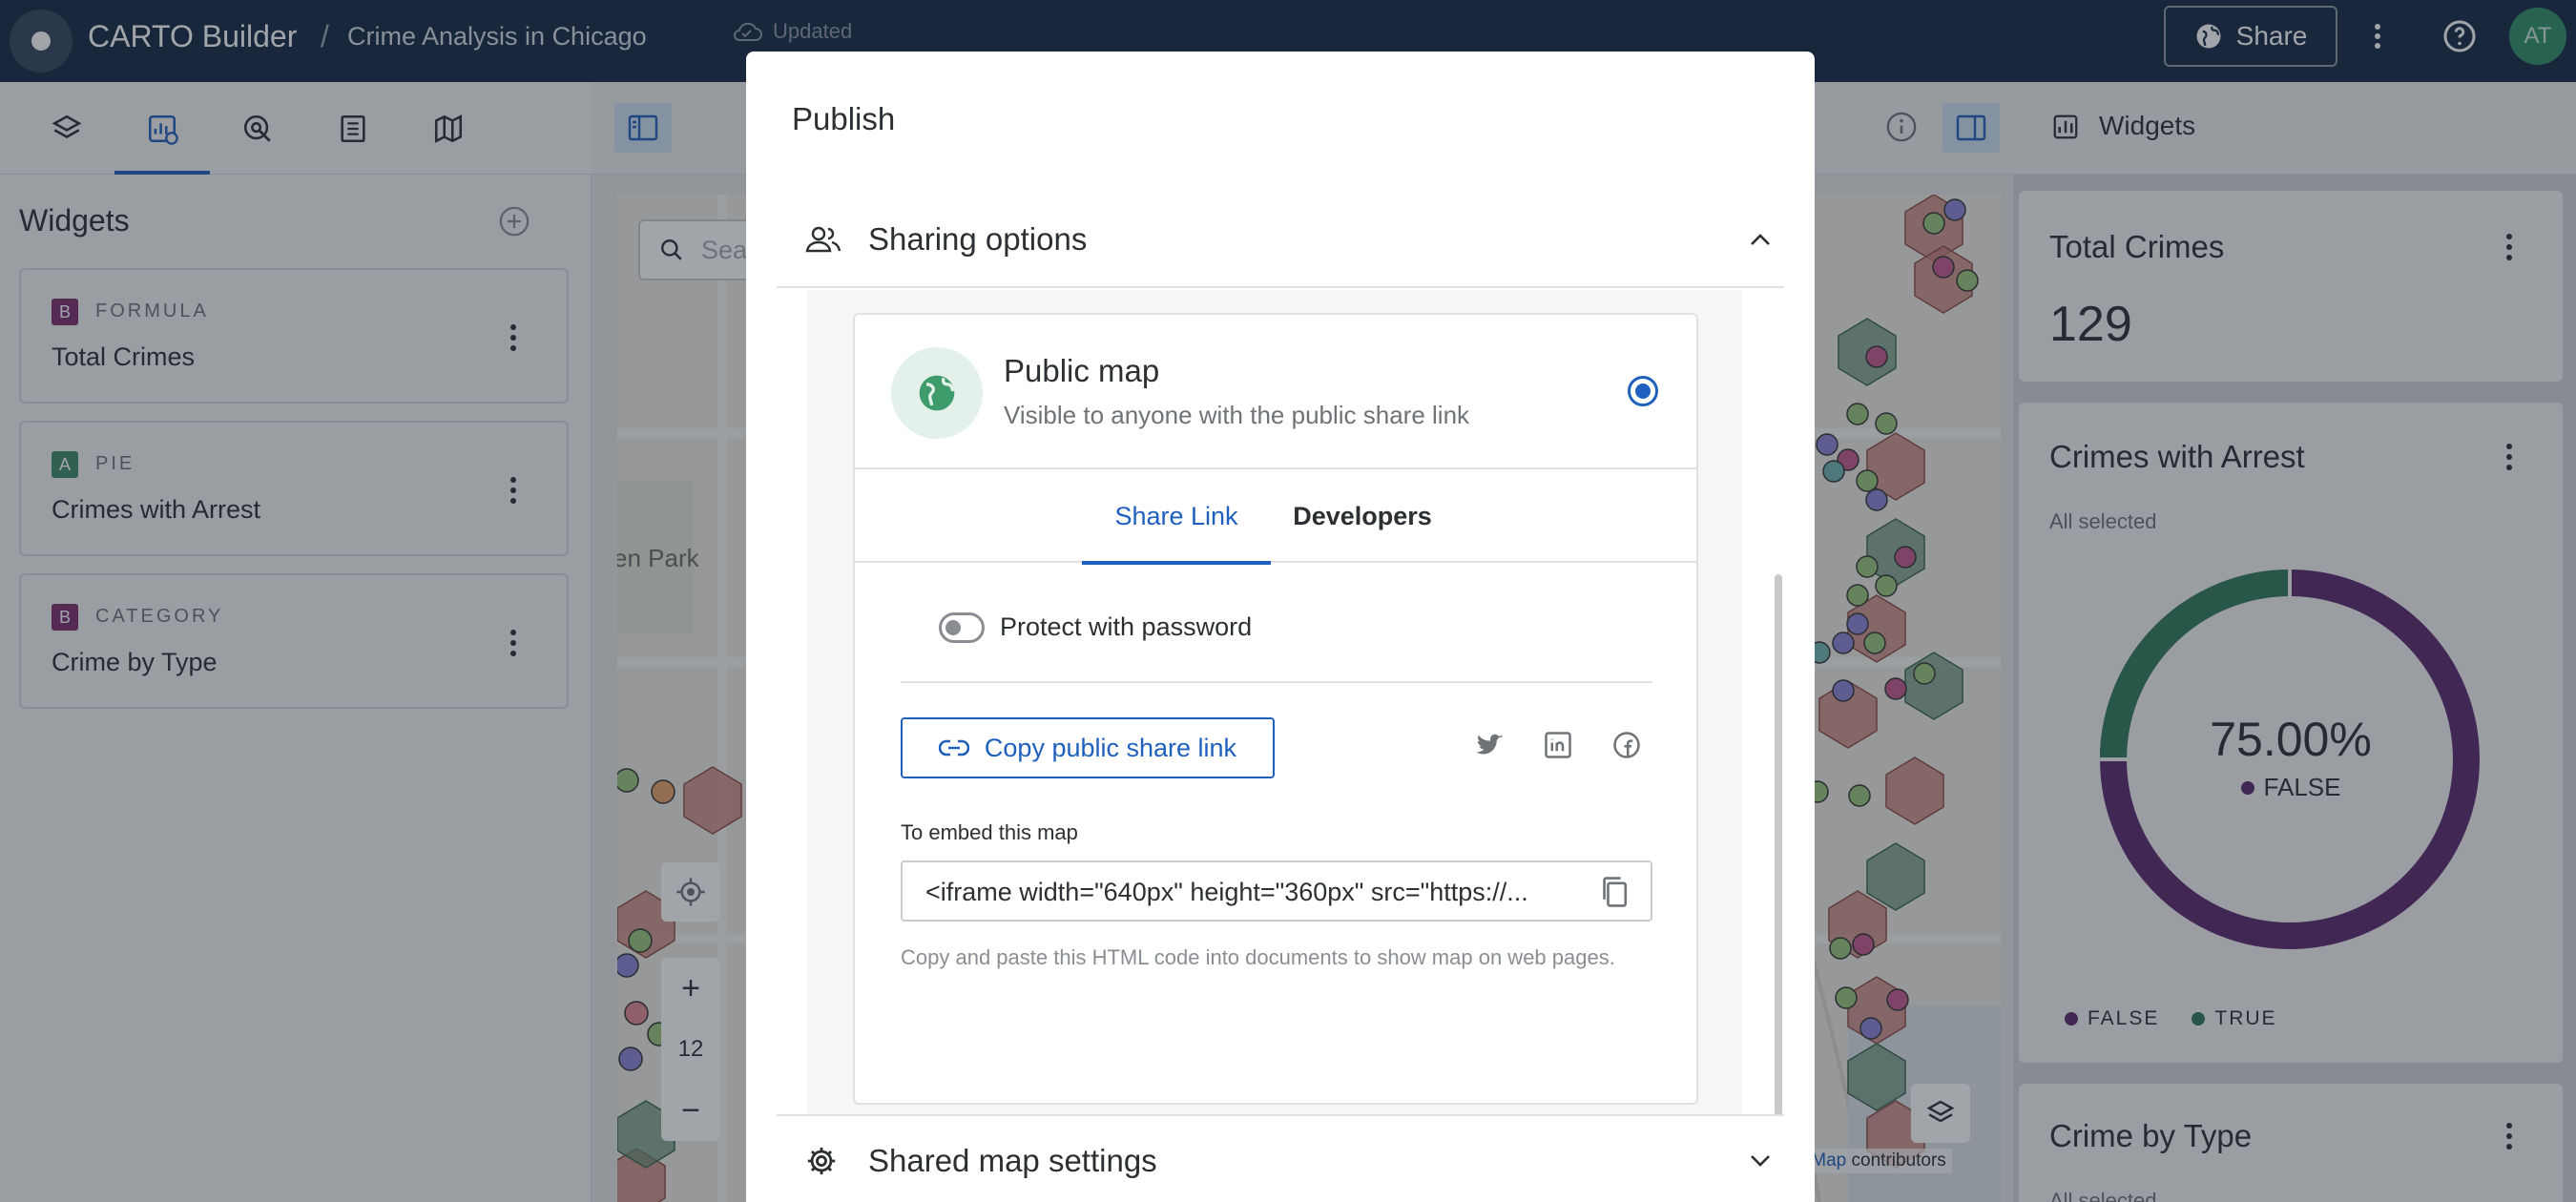  What do you see at coordinates (1614, 894) in the screenshot?
I see `copy-icon` at bounding box center [1614, 894].